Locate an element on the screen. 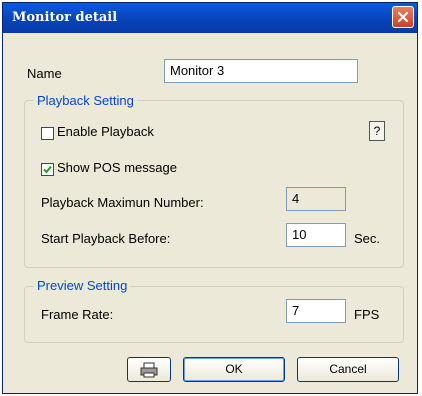 The image size is (422, 396). cancel-button: Cancel is located at coordinates (348, 369).